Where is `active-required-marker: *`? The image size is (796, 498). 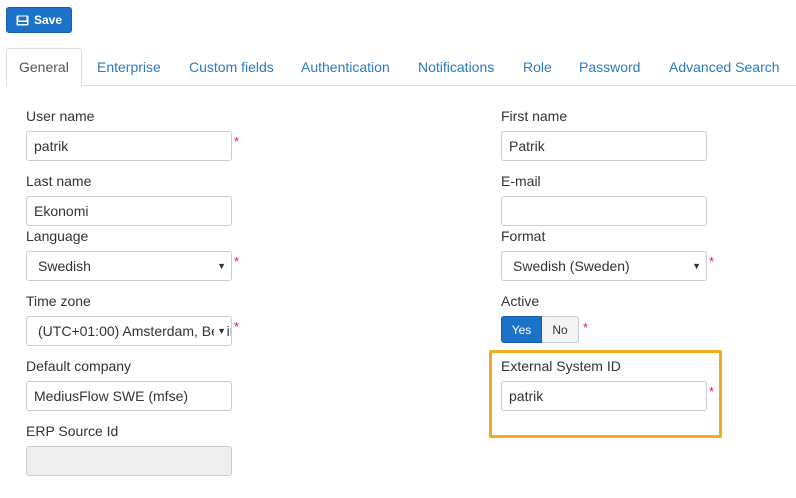
active-required-marker: * is located at coordinates (586, 327).